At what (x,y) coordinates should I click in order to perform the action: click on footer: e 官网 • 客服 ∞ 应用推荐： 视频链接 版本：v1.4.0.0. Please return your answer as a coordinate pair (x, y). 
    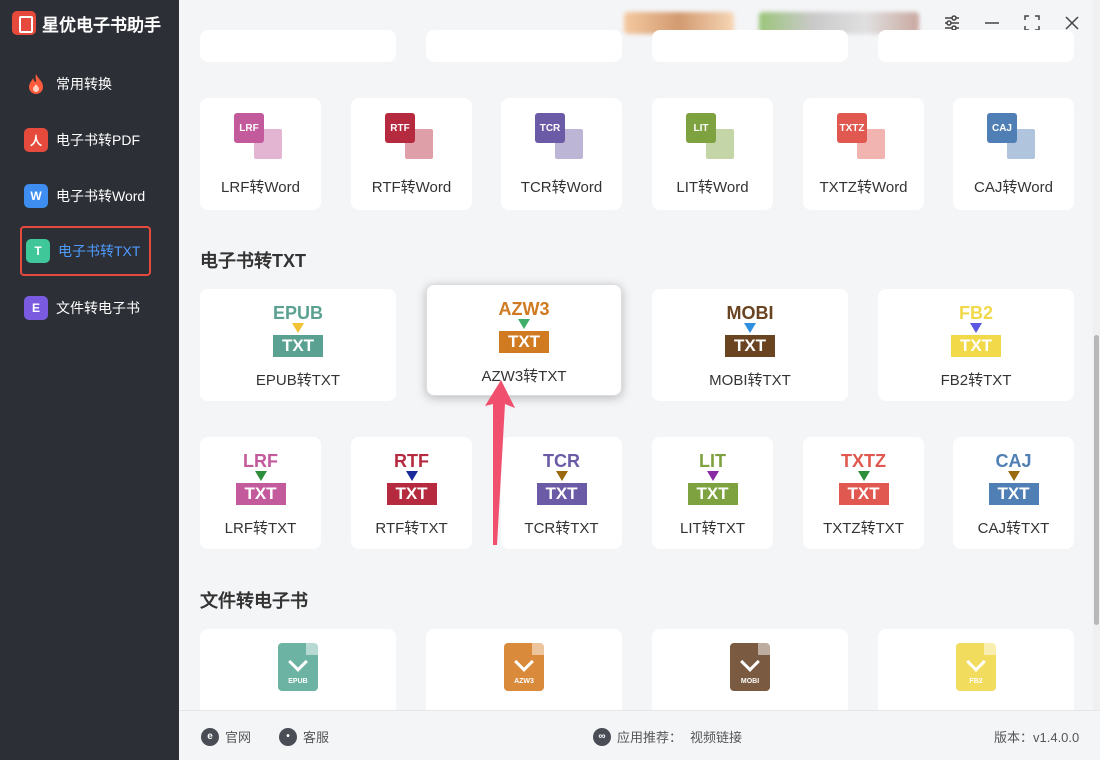
    Looking at the image, I should click on (639, 735).